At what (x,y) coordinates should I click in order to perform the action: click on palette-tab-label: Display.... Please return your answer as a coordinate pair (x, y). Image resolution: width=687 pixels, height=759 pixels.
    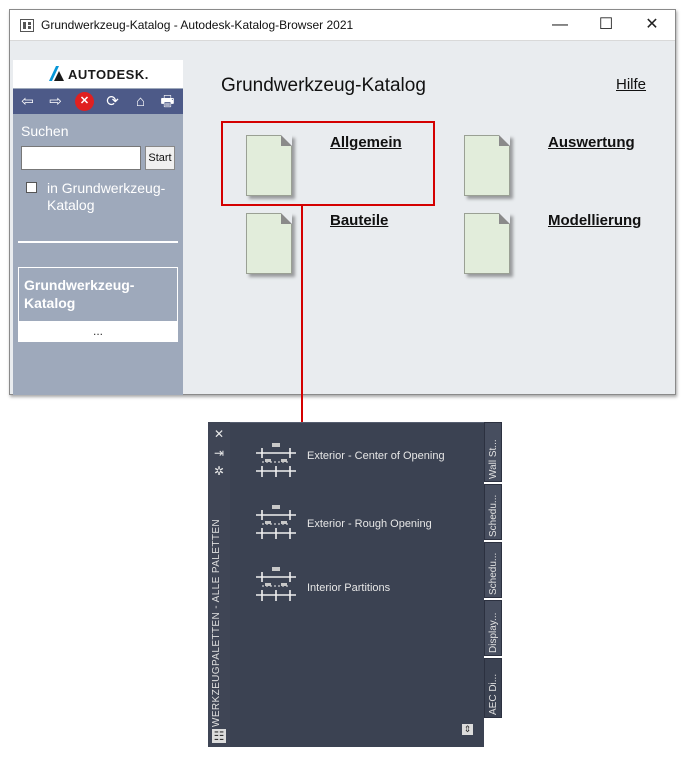
    Looking at the image, I should click on (493, 632).